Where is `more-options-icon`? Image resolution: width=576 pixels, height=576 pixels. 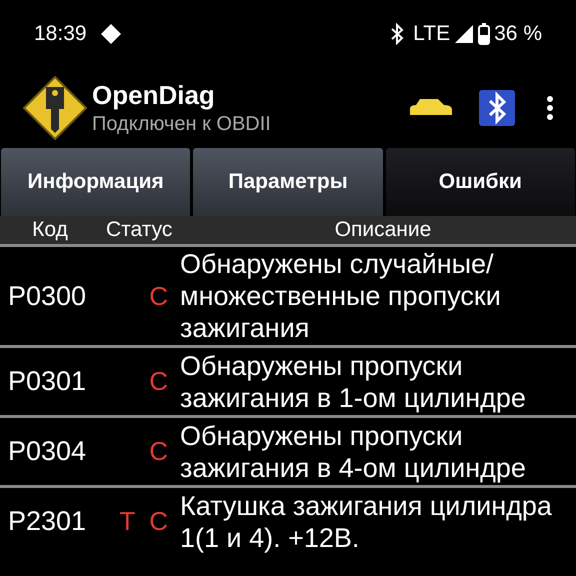 more-options-icon is located at coordinates (550, 108).